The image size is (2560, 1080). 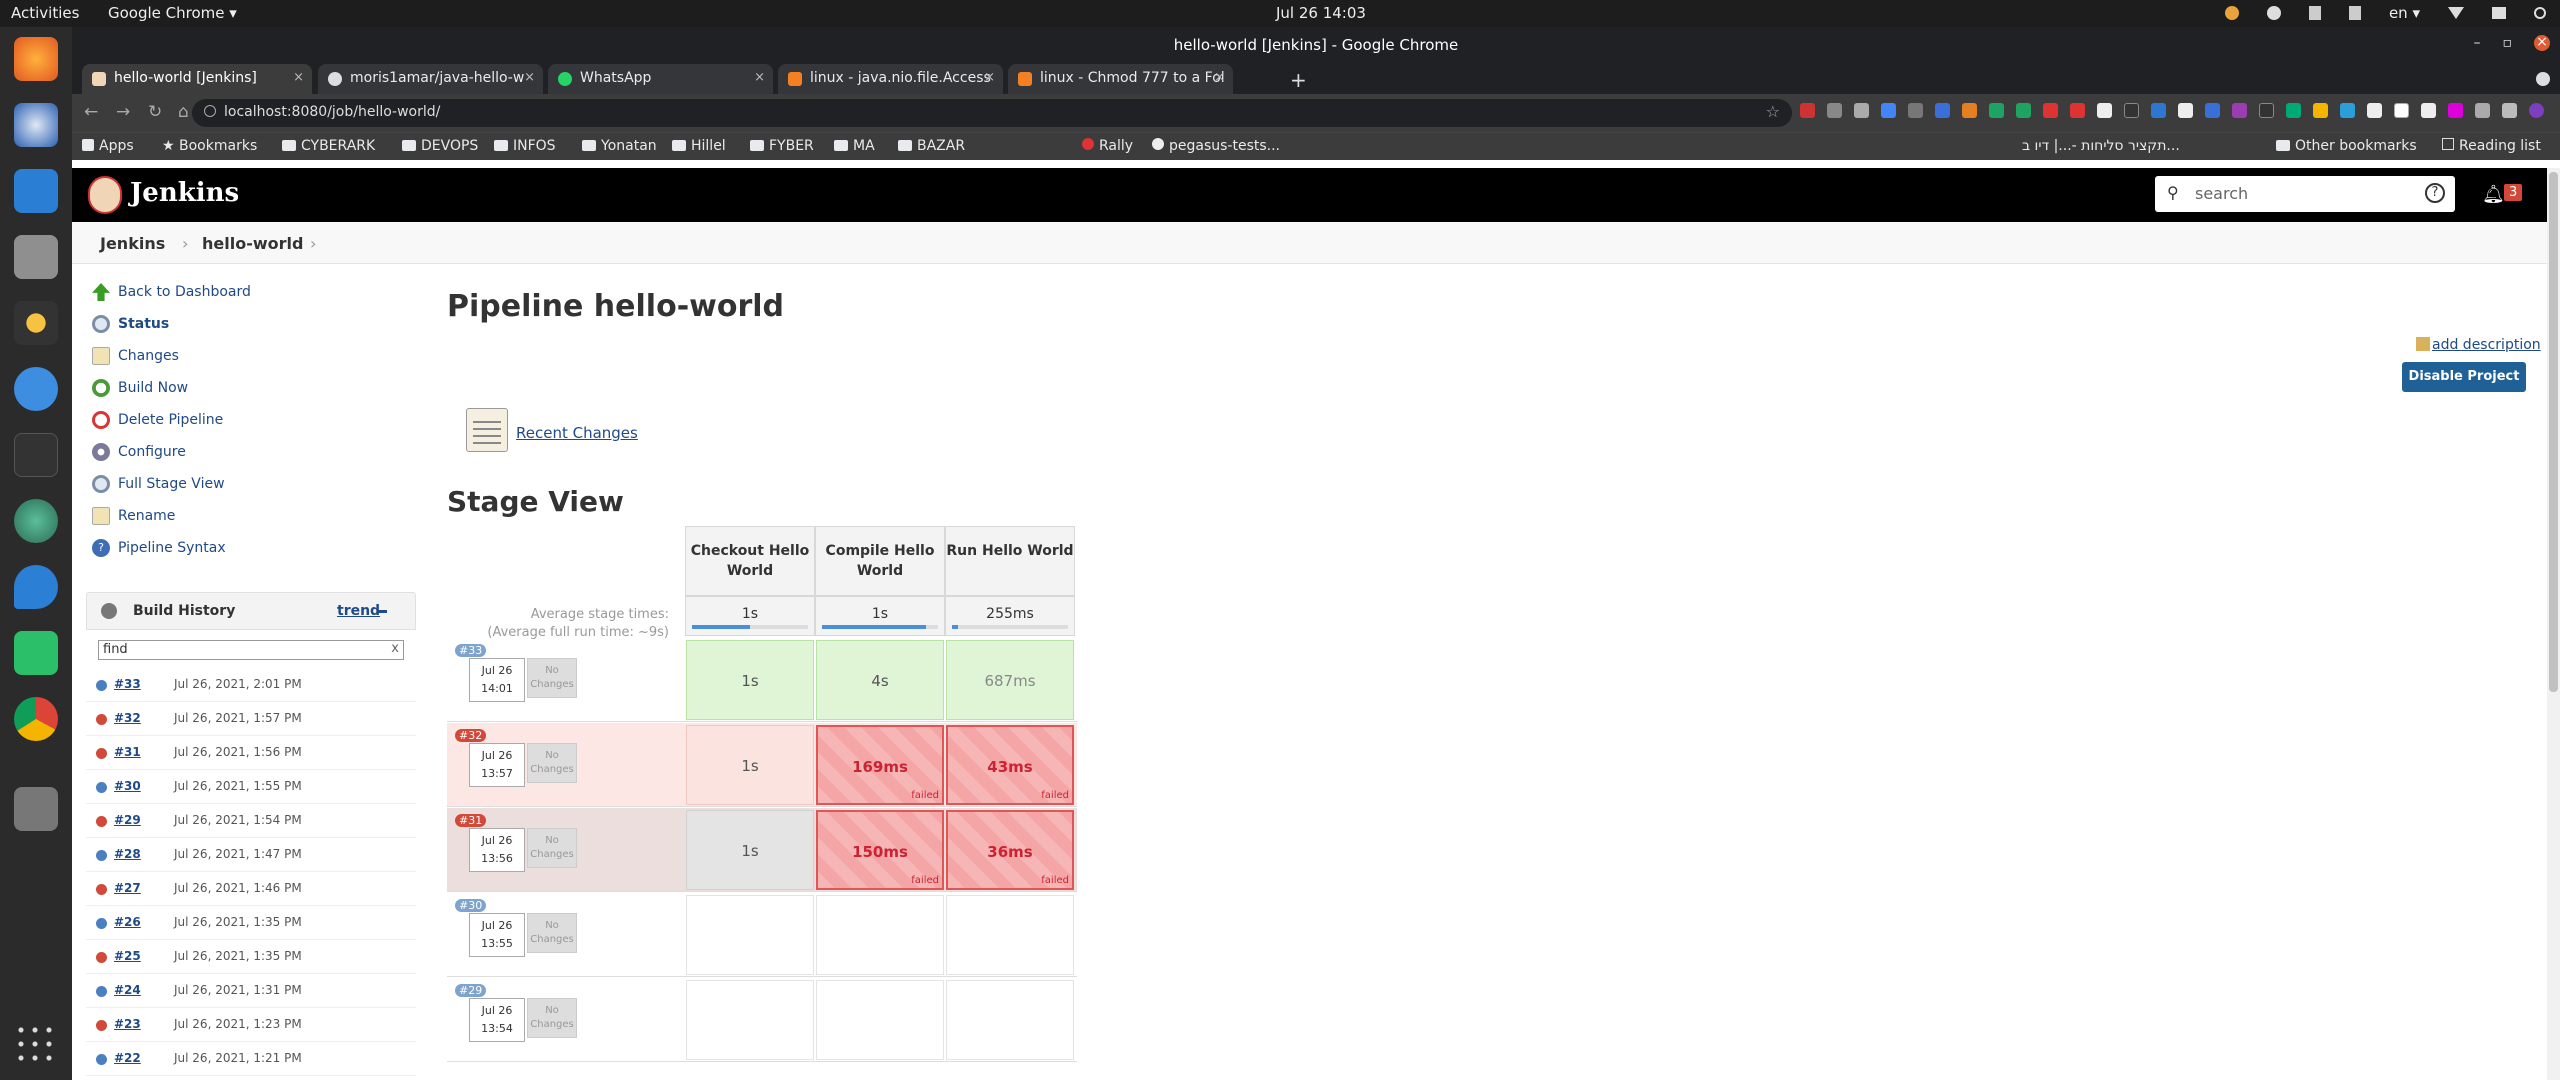 I want to click on build-number-link: #33, so click(x=127, y=684).